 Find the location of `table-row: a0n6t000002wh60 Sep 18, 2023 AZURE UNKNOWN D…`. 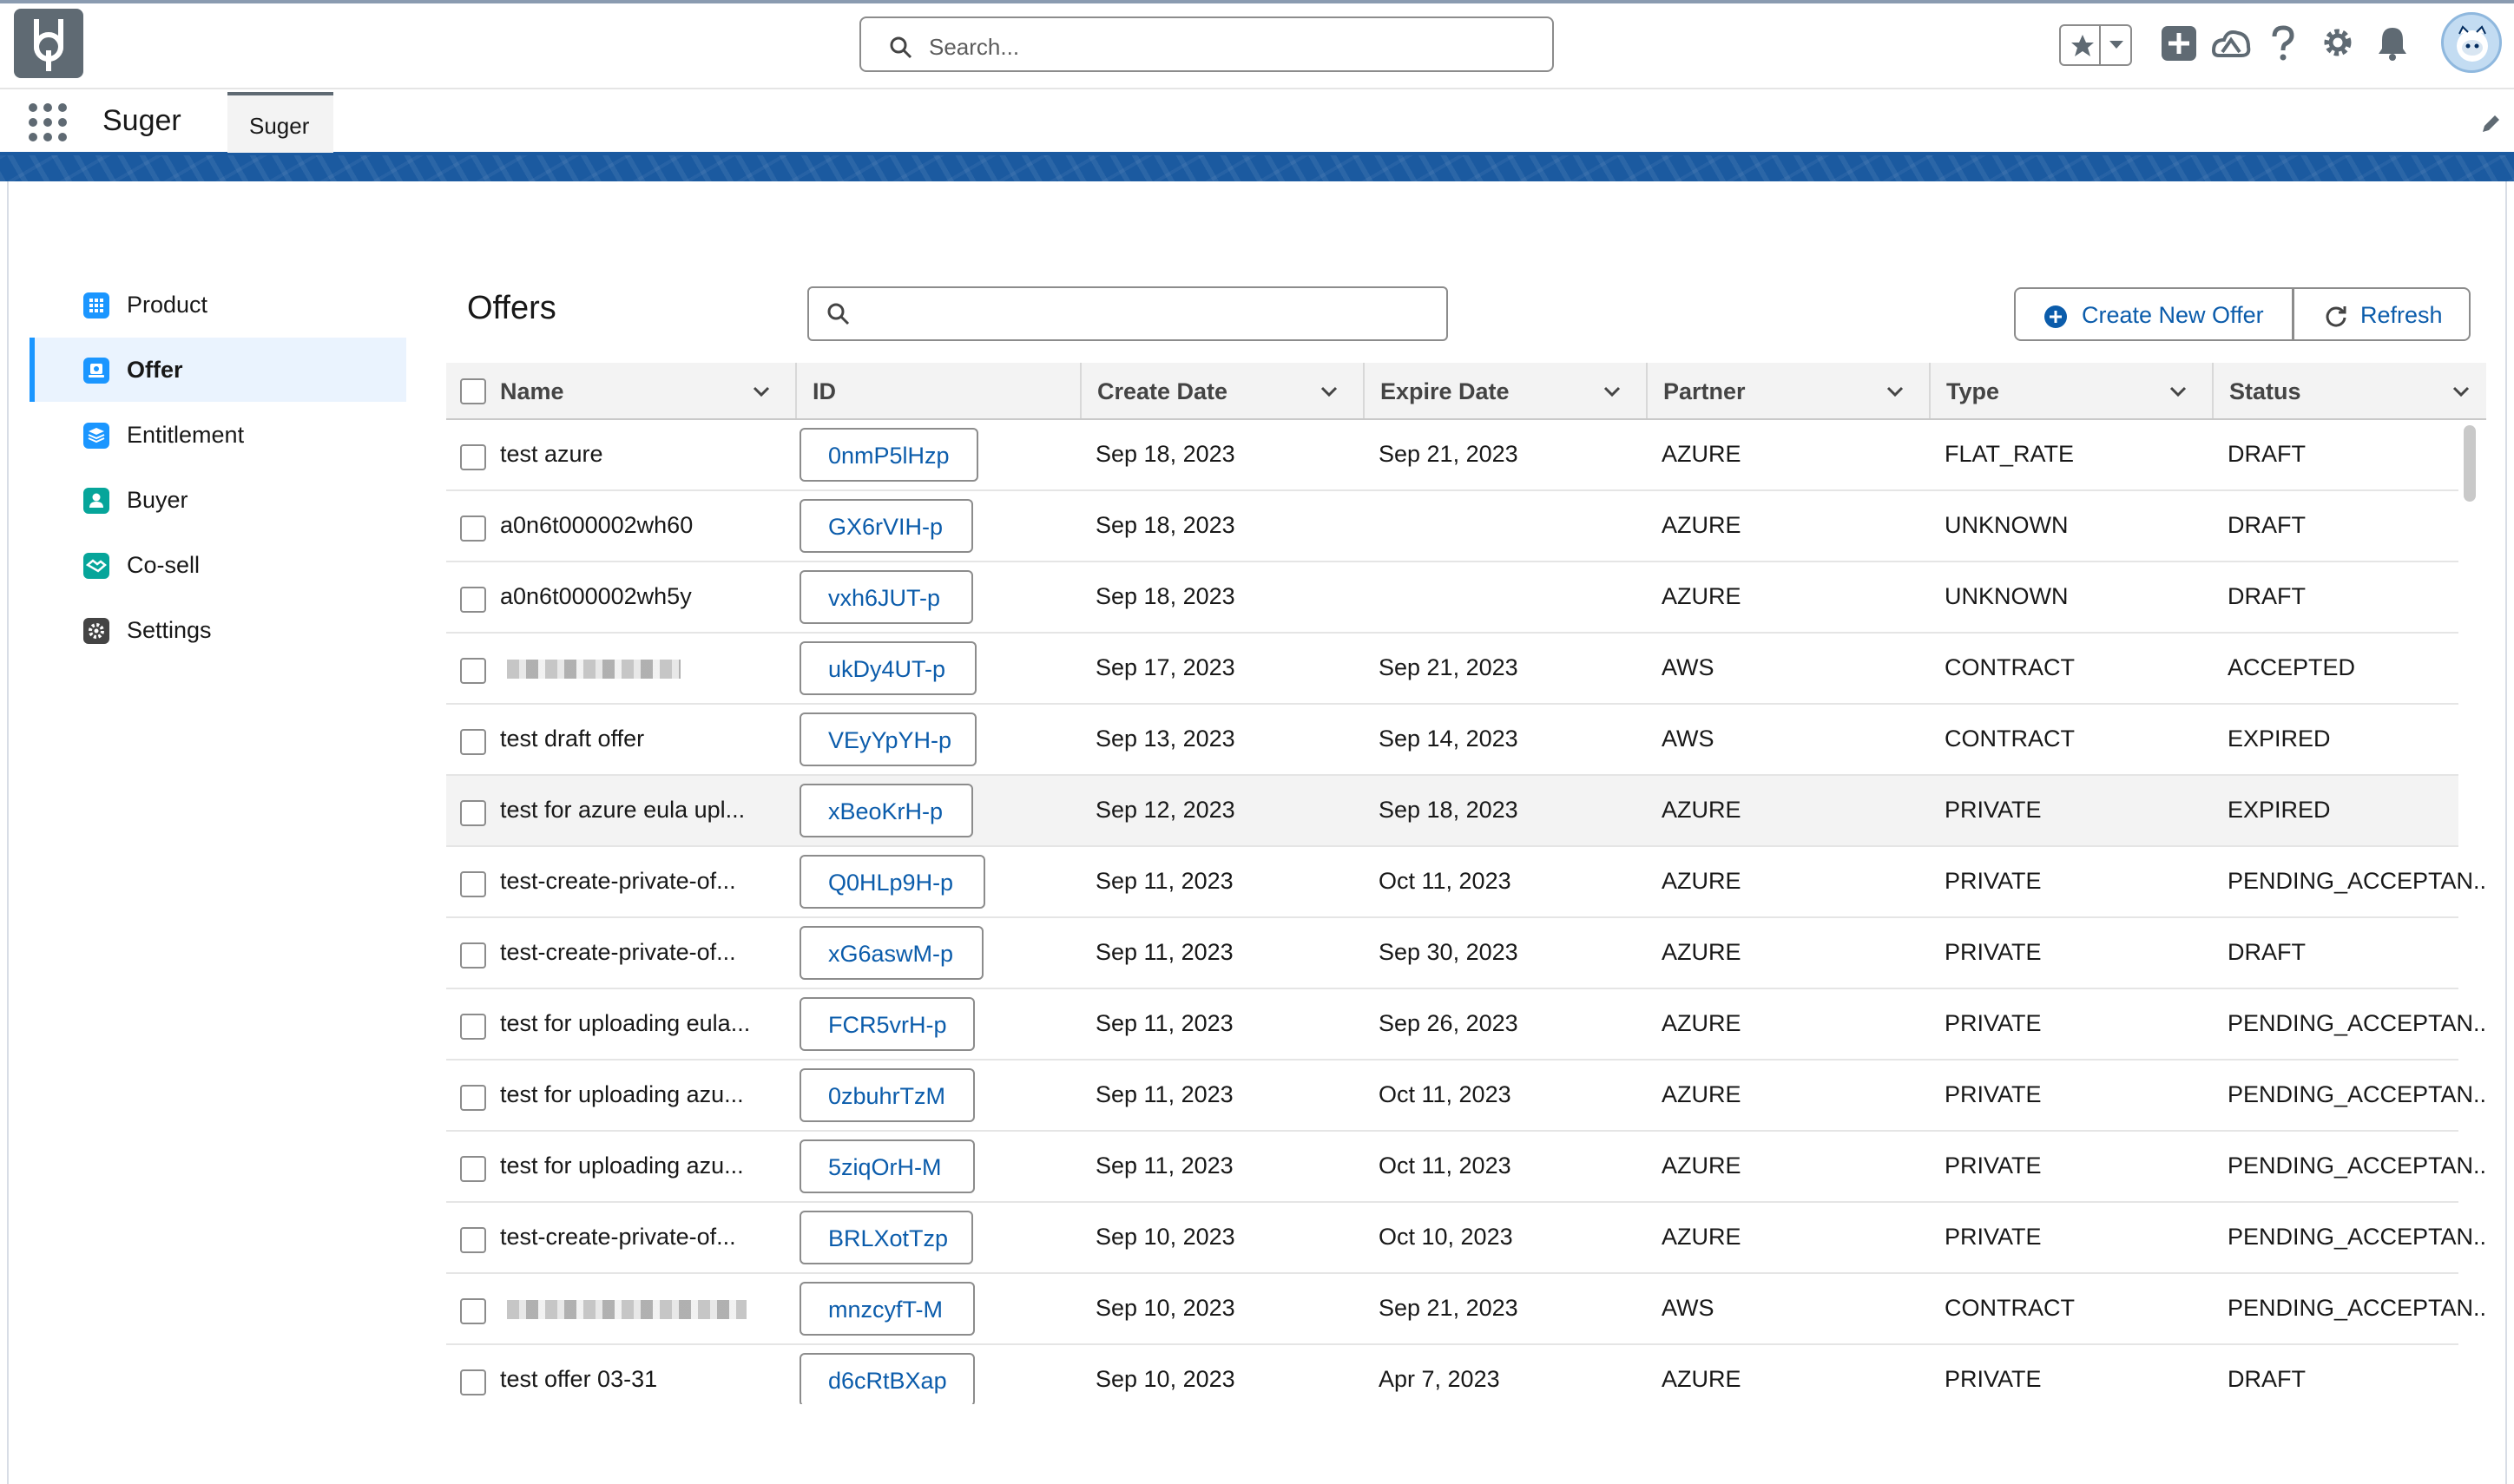

table-row: a0n6t000002wh60 Sep 18, 2023 AZURE UNKNOWN D… is located at coordinates (1452, 526).